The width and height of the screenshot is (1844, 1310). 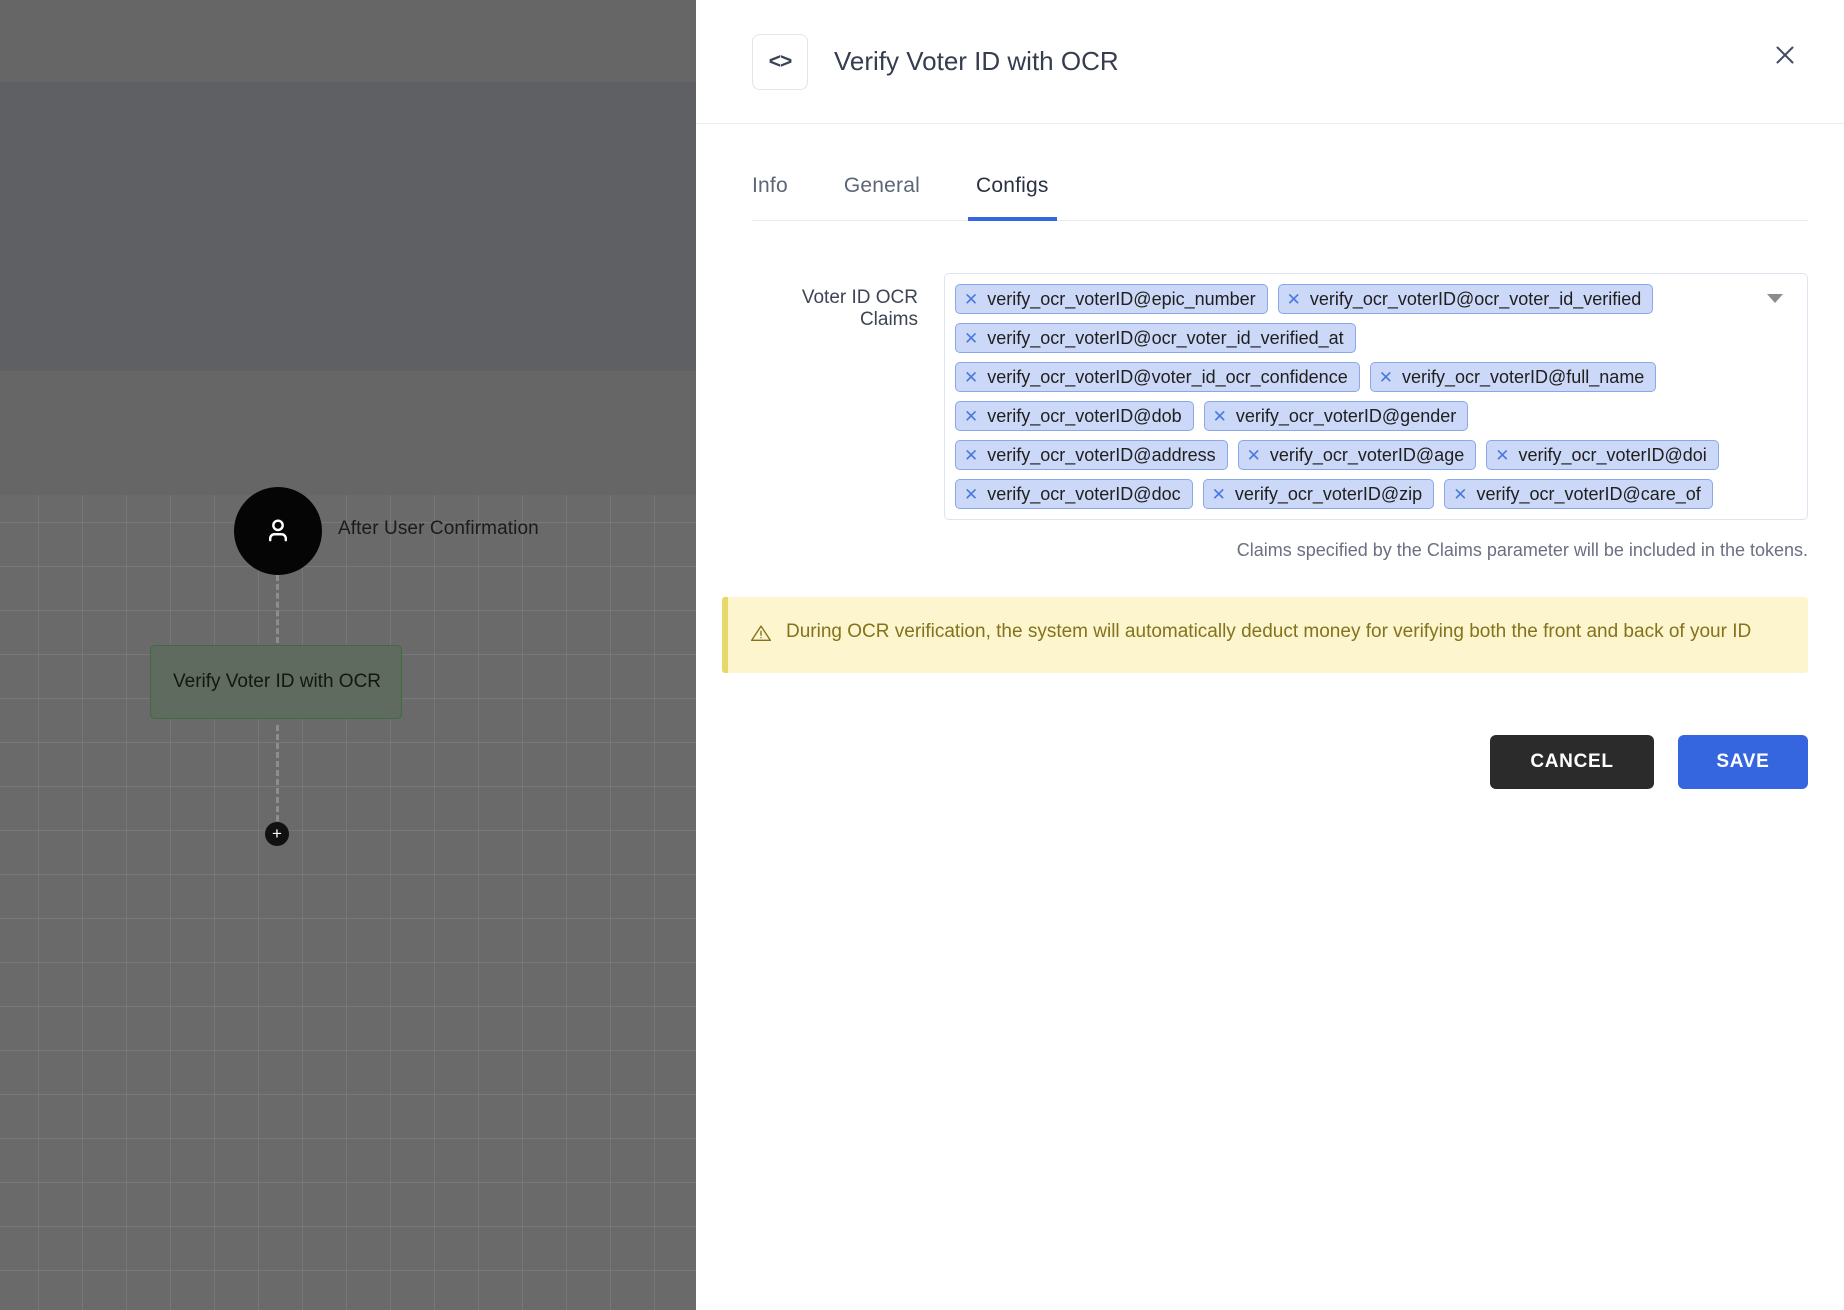 I want to click on user-node-avatar, so click(x=278, y=531).